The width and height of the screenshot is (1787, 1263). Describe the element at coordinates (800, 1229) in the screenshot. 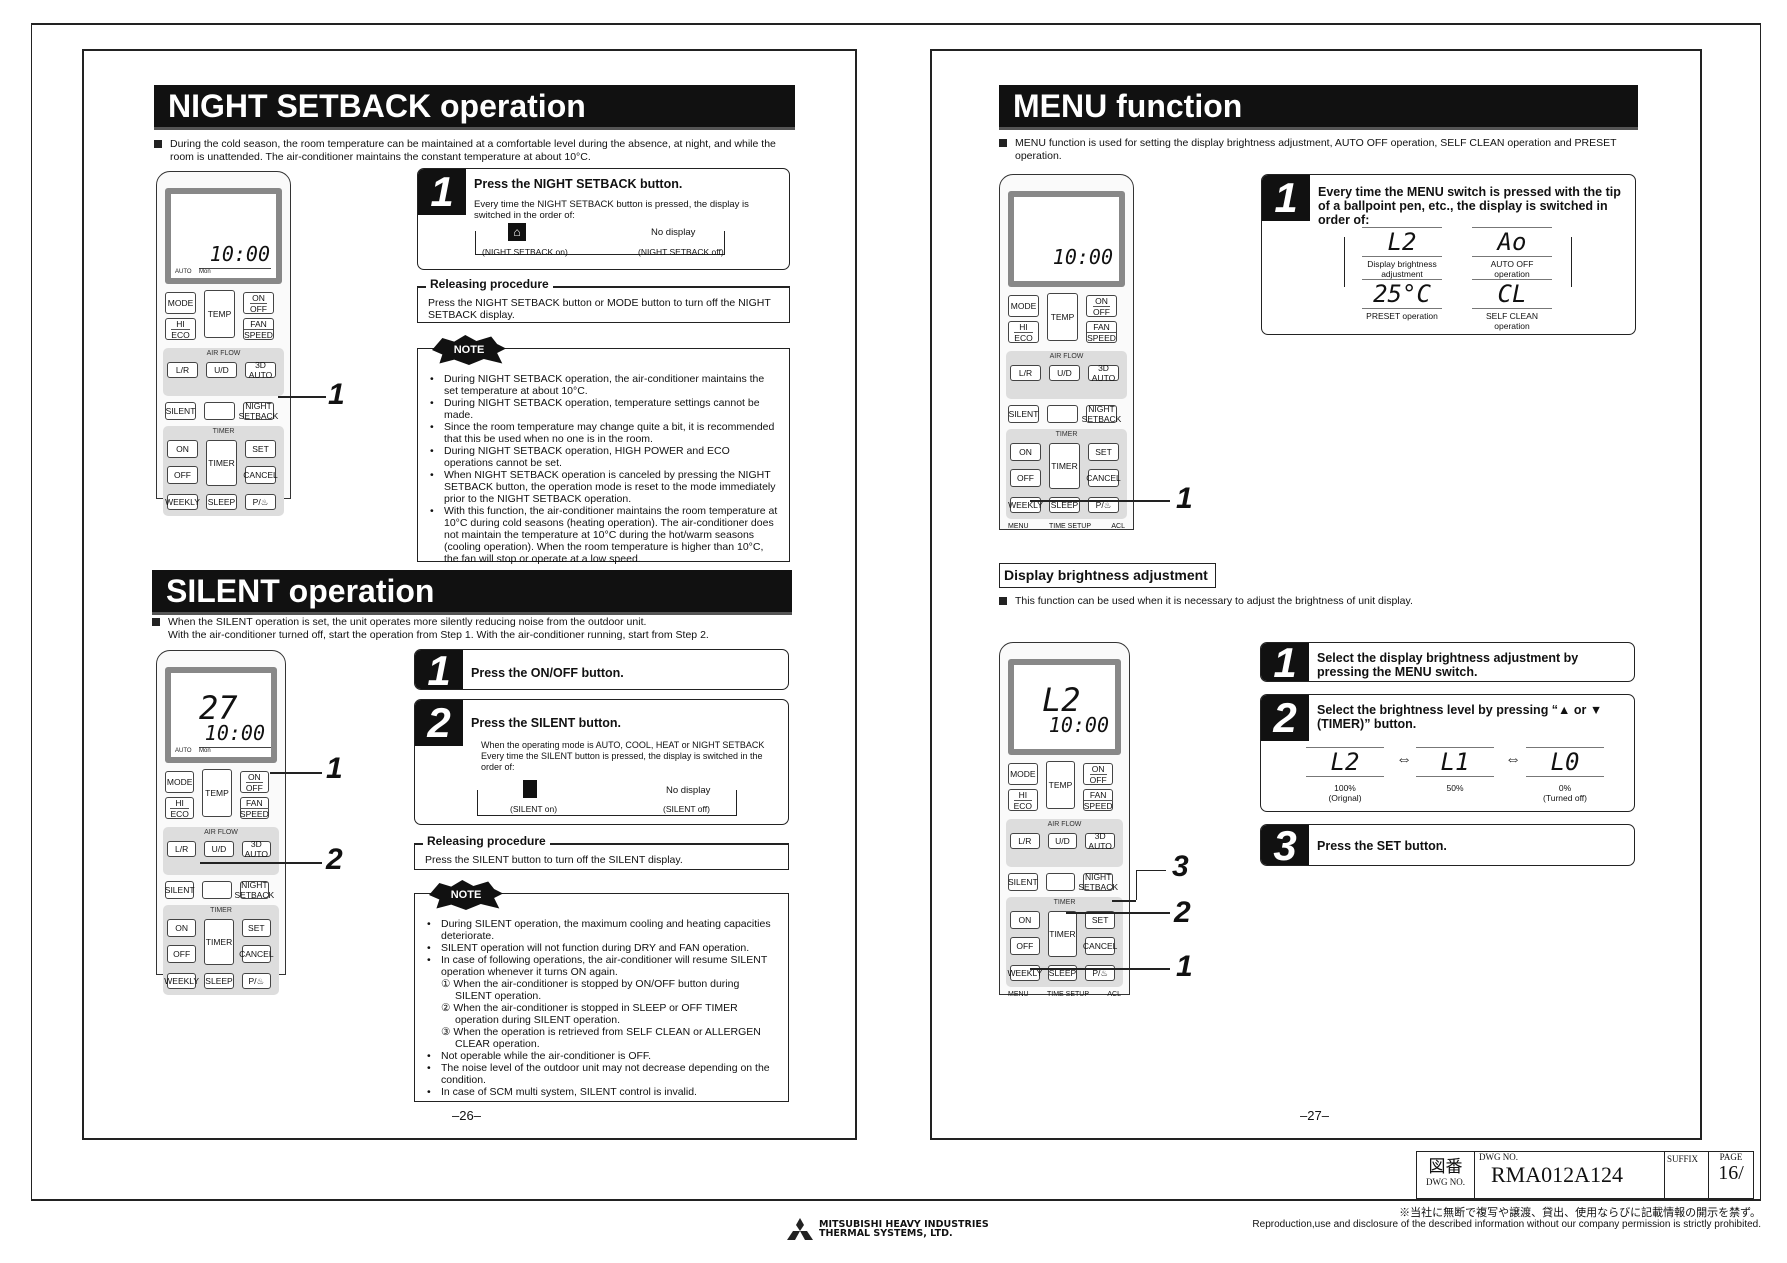

I see `three-diamonds-logo-icon` at that location.